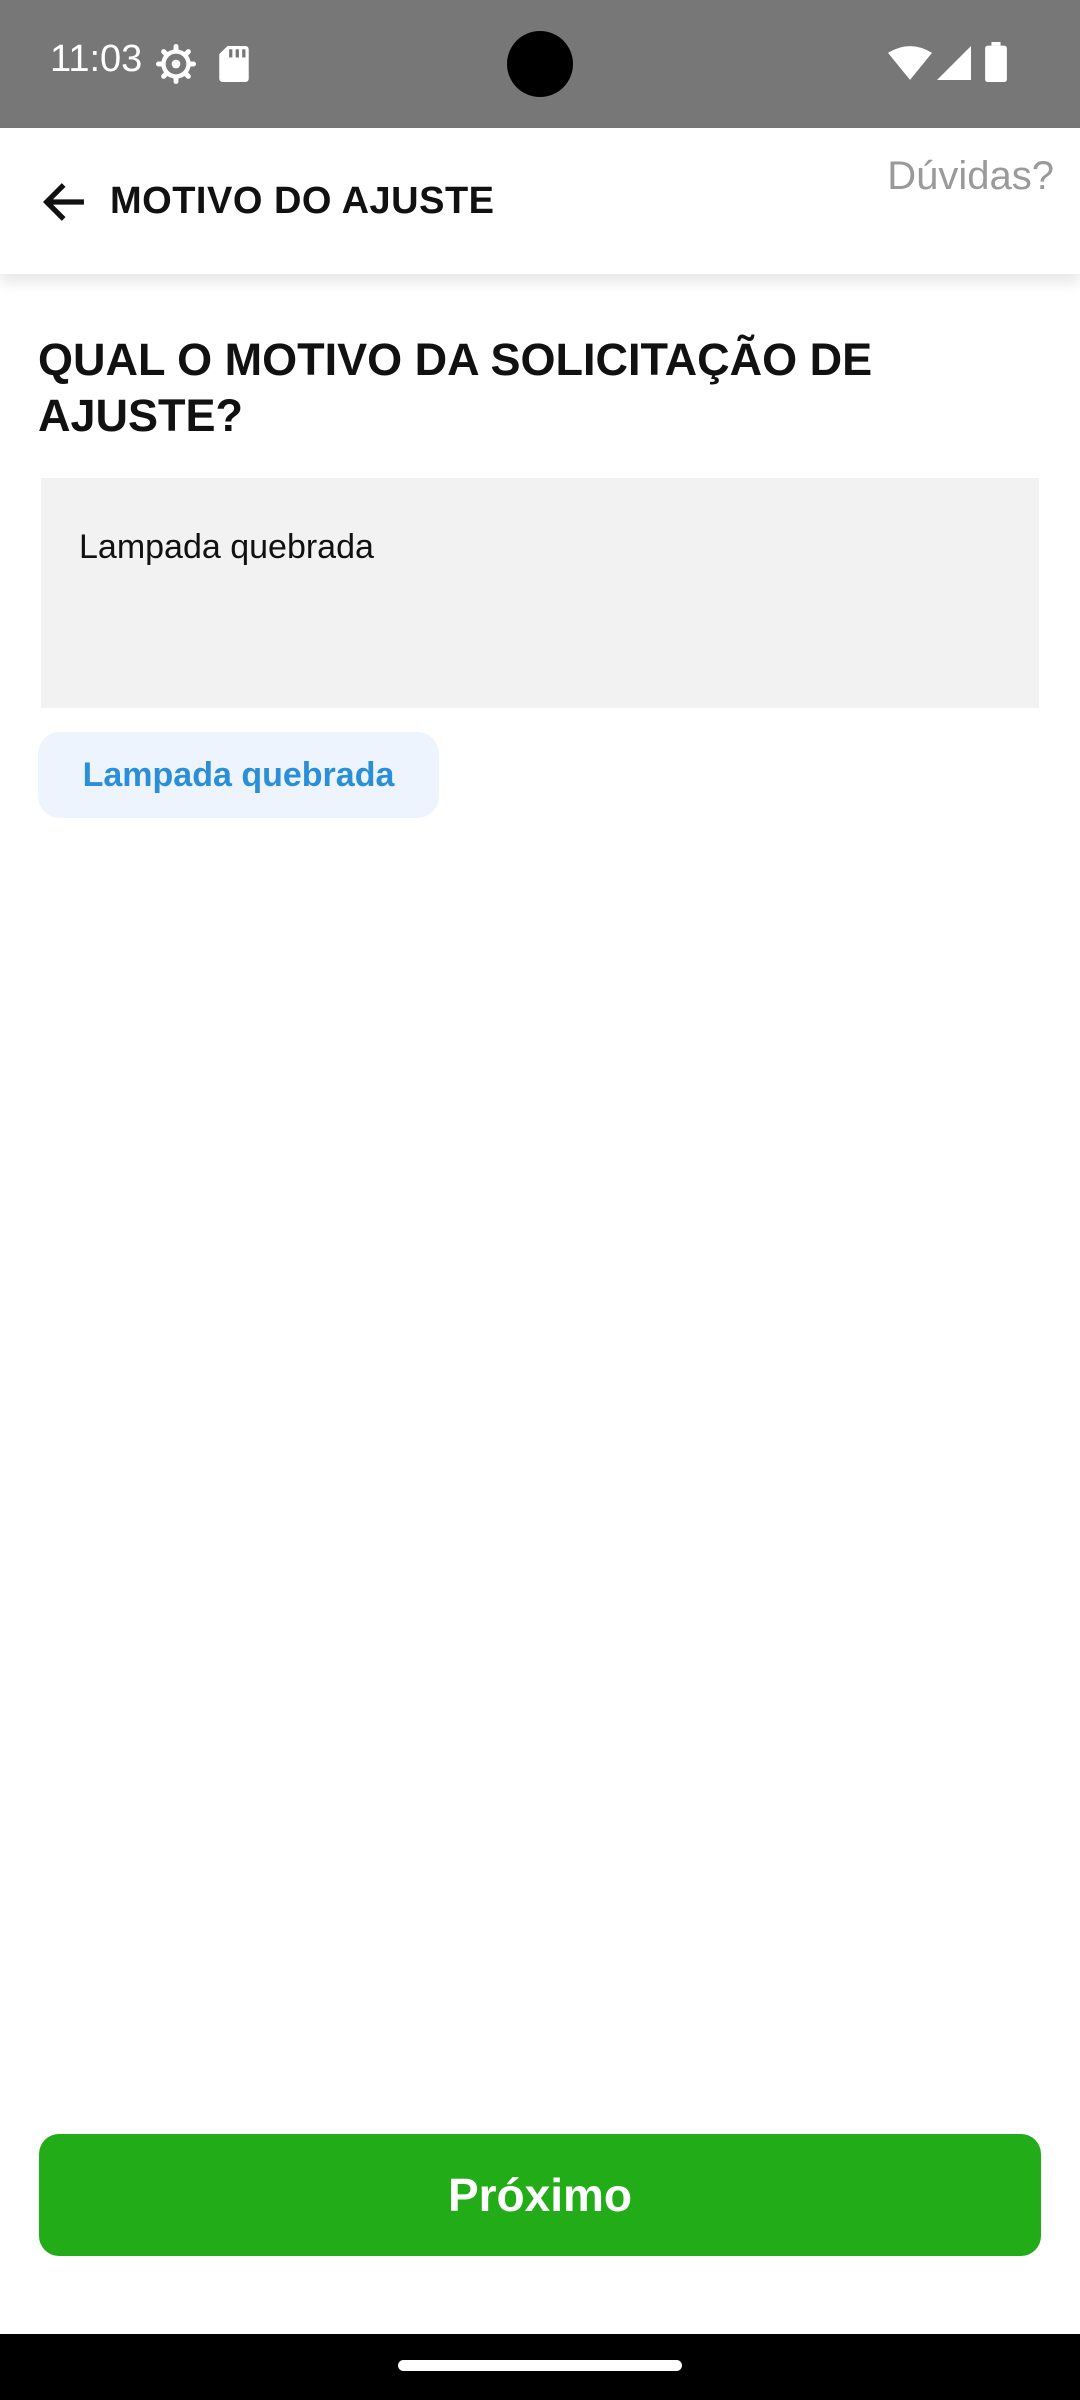 The image size is (1080, 2400). Describe the element at coordinates (996, 62) in the screenshot. I see `battery-icon` at that location.